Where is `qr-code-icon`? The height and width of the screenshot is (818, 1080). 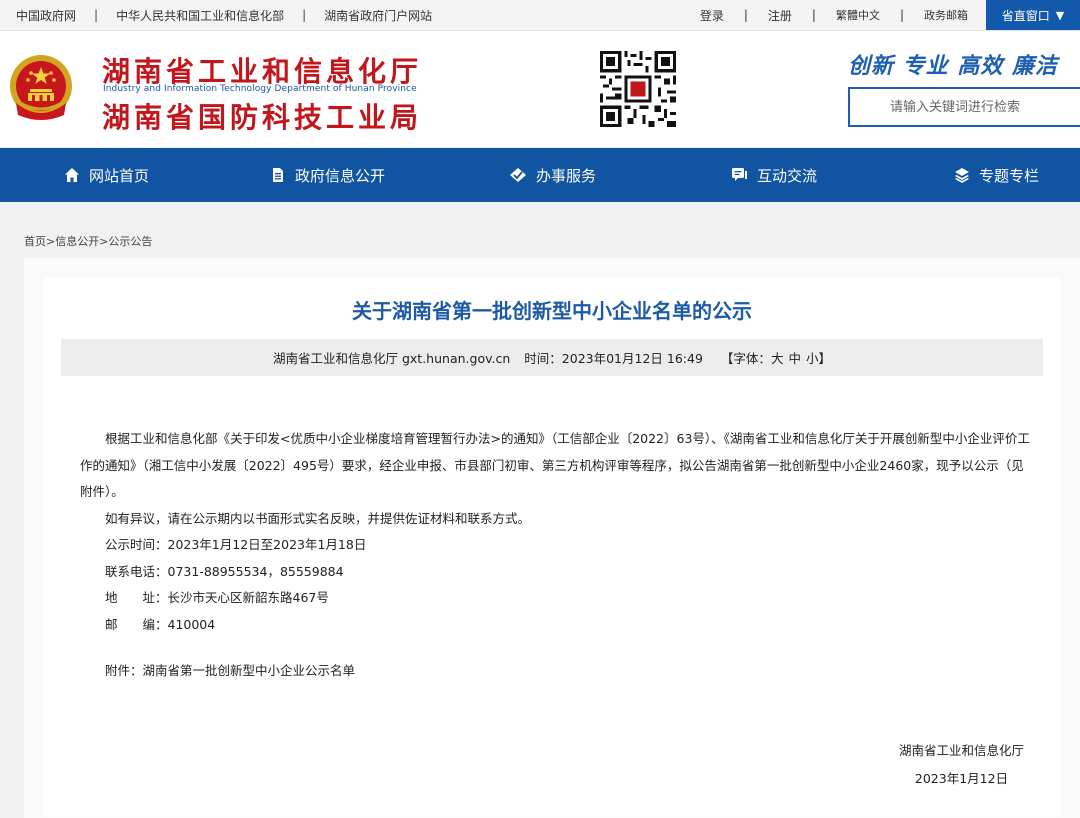 qr-code-icon is located at coordinates (638, 89).